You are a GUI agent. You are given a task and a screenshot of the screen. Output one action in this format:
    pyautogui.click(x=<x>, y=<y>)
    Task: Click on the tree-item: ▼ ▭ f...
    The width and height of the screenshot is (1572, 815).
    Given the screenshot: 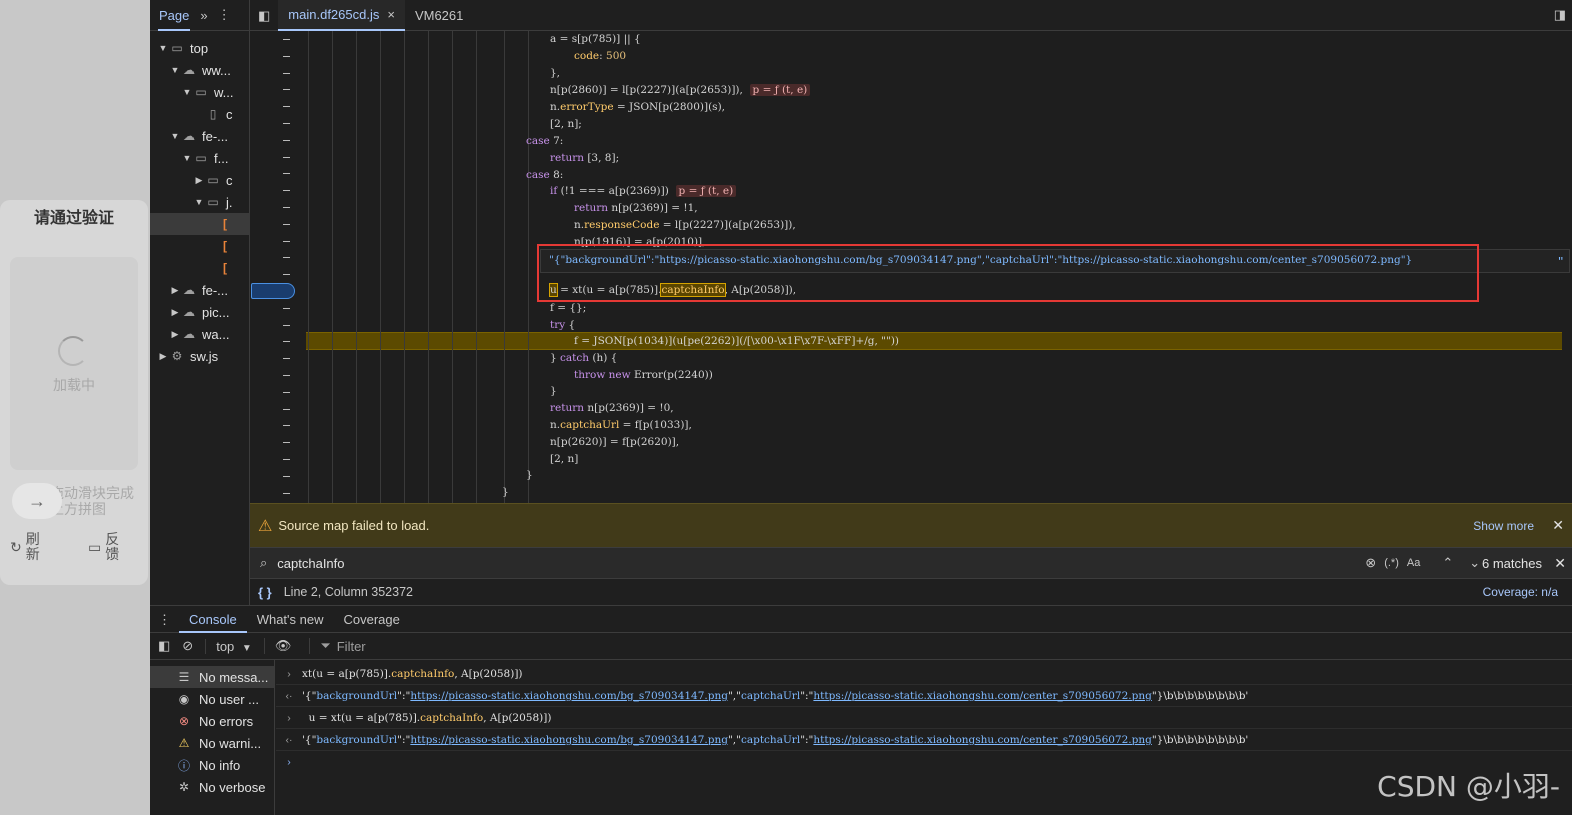 What is the action you would take?
    pyautogui.click(x=200, y=158)
    